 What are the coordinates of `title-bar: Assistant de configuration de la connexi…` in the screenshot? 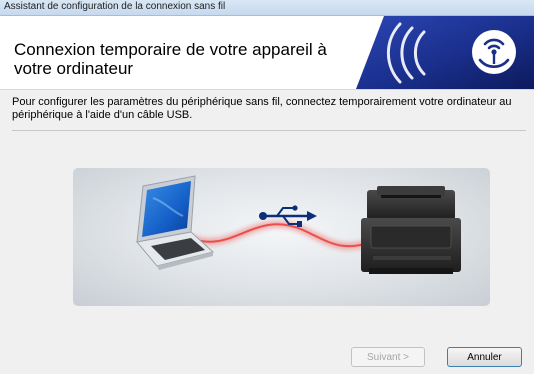 It's located at (267, 8).